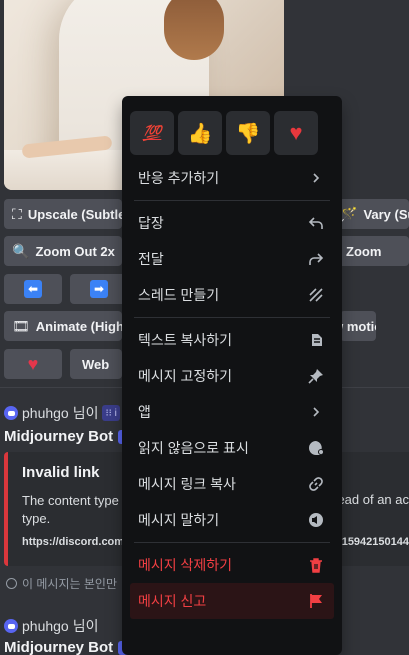  Describe the element at coordinates (73, 542) in the screenshot. I see `embed-link: https://discord.com` at that location.